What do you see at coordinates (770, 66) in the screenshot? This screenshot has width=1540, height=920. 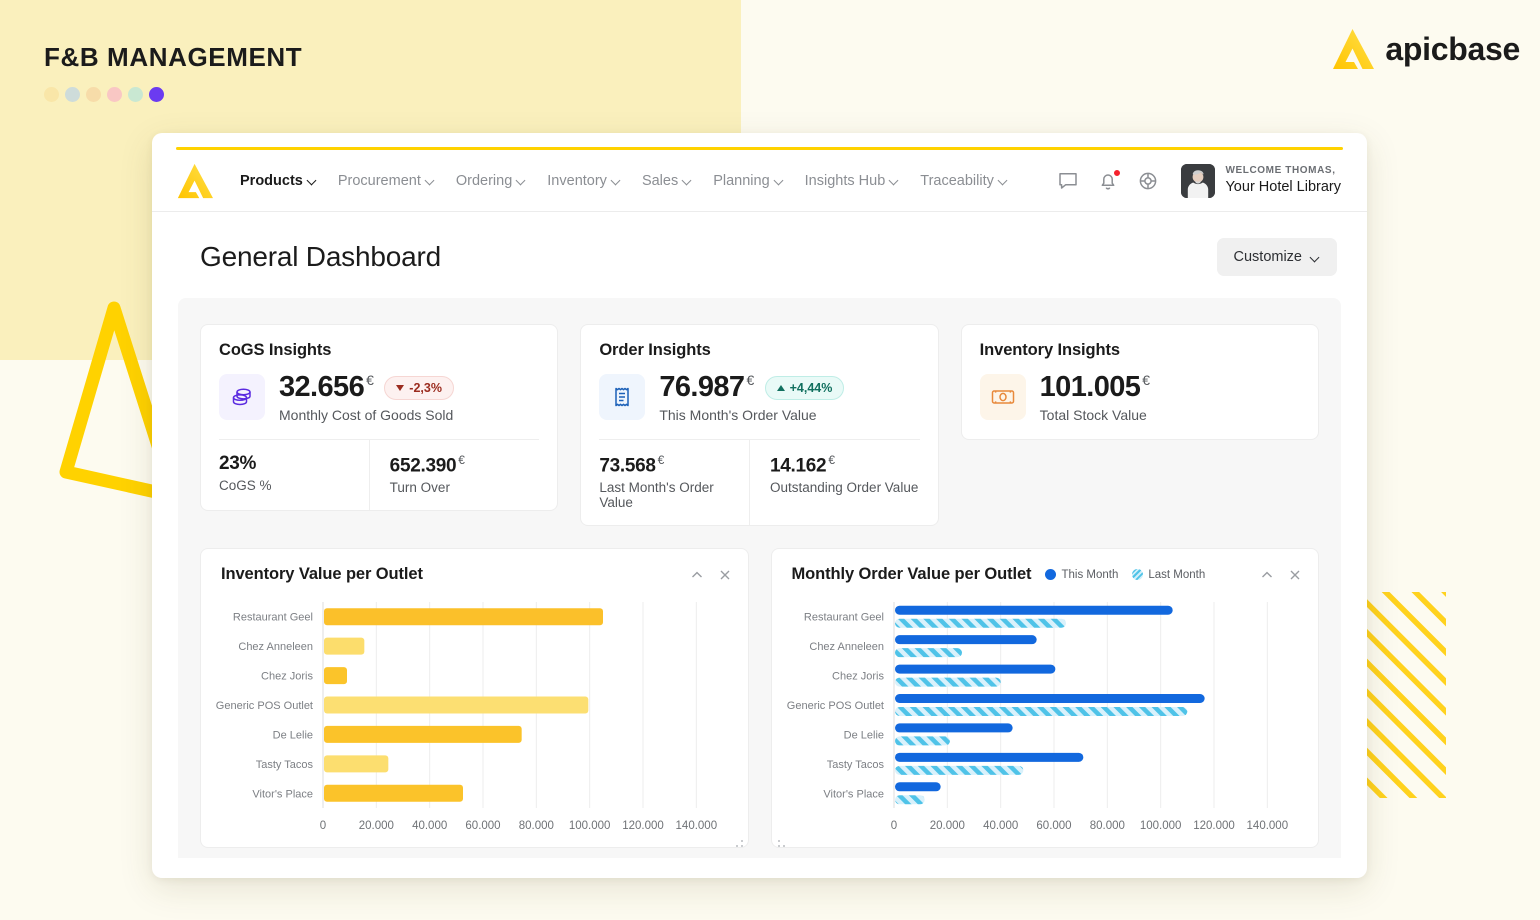 I see `page-header: F&B MANAGEMENT apicbase` at bounding box center [770, 66].